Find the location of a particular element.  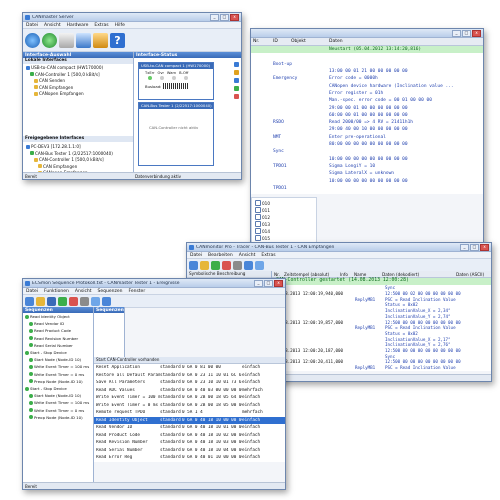

tree-item: CANopen Empfangen is located at coordinates (59, 93).